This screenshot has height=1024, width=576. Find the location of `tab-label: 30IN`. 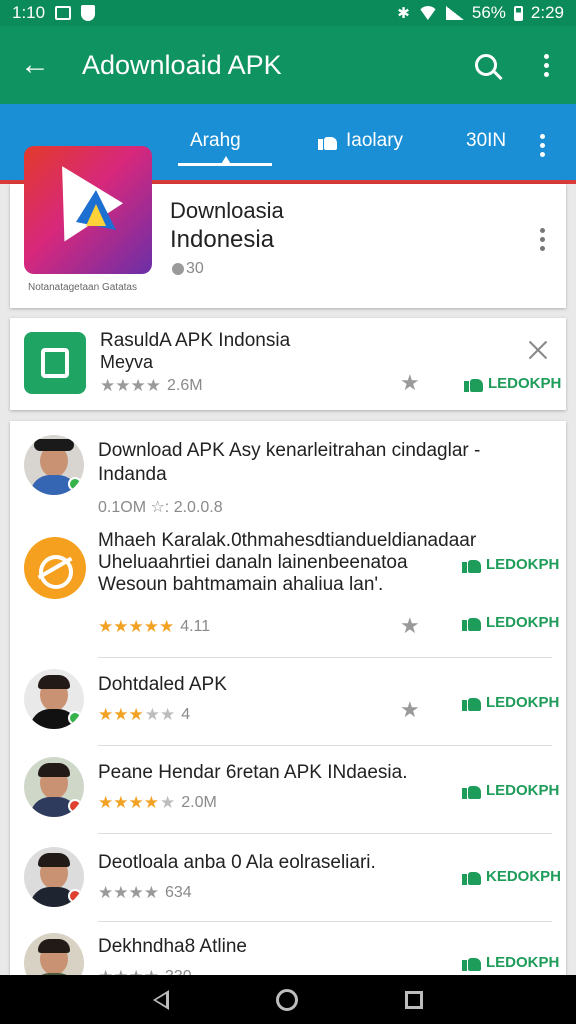

tab-label: 30IN is located at coordinates (486, 140).